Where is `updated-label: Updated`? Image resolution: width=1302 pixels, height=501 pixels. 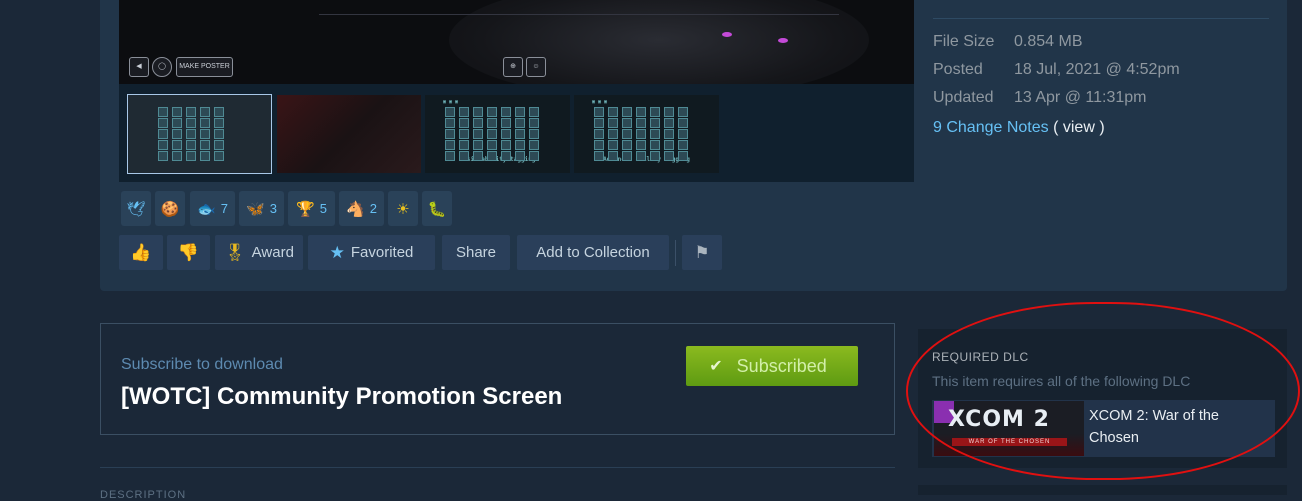
updated-label: Updated is located at coordinates (963, 97).